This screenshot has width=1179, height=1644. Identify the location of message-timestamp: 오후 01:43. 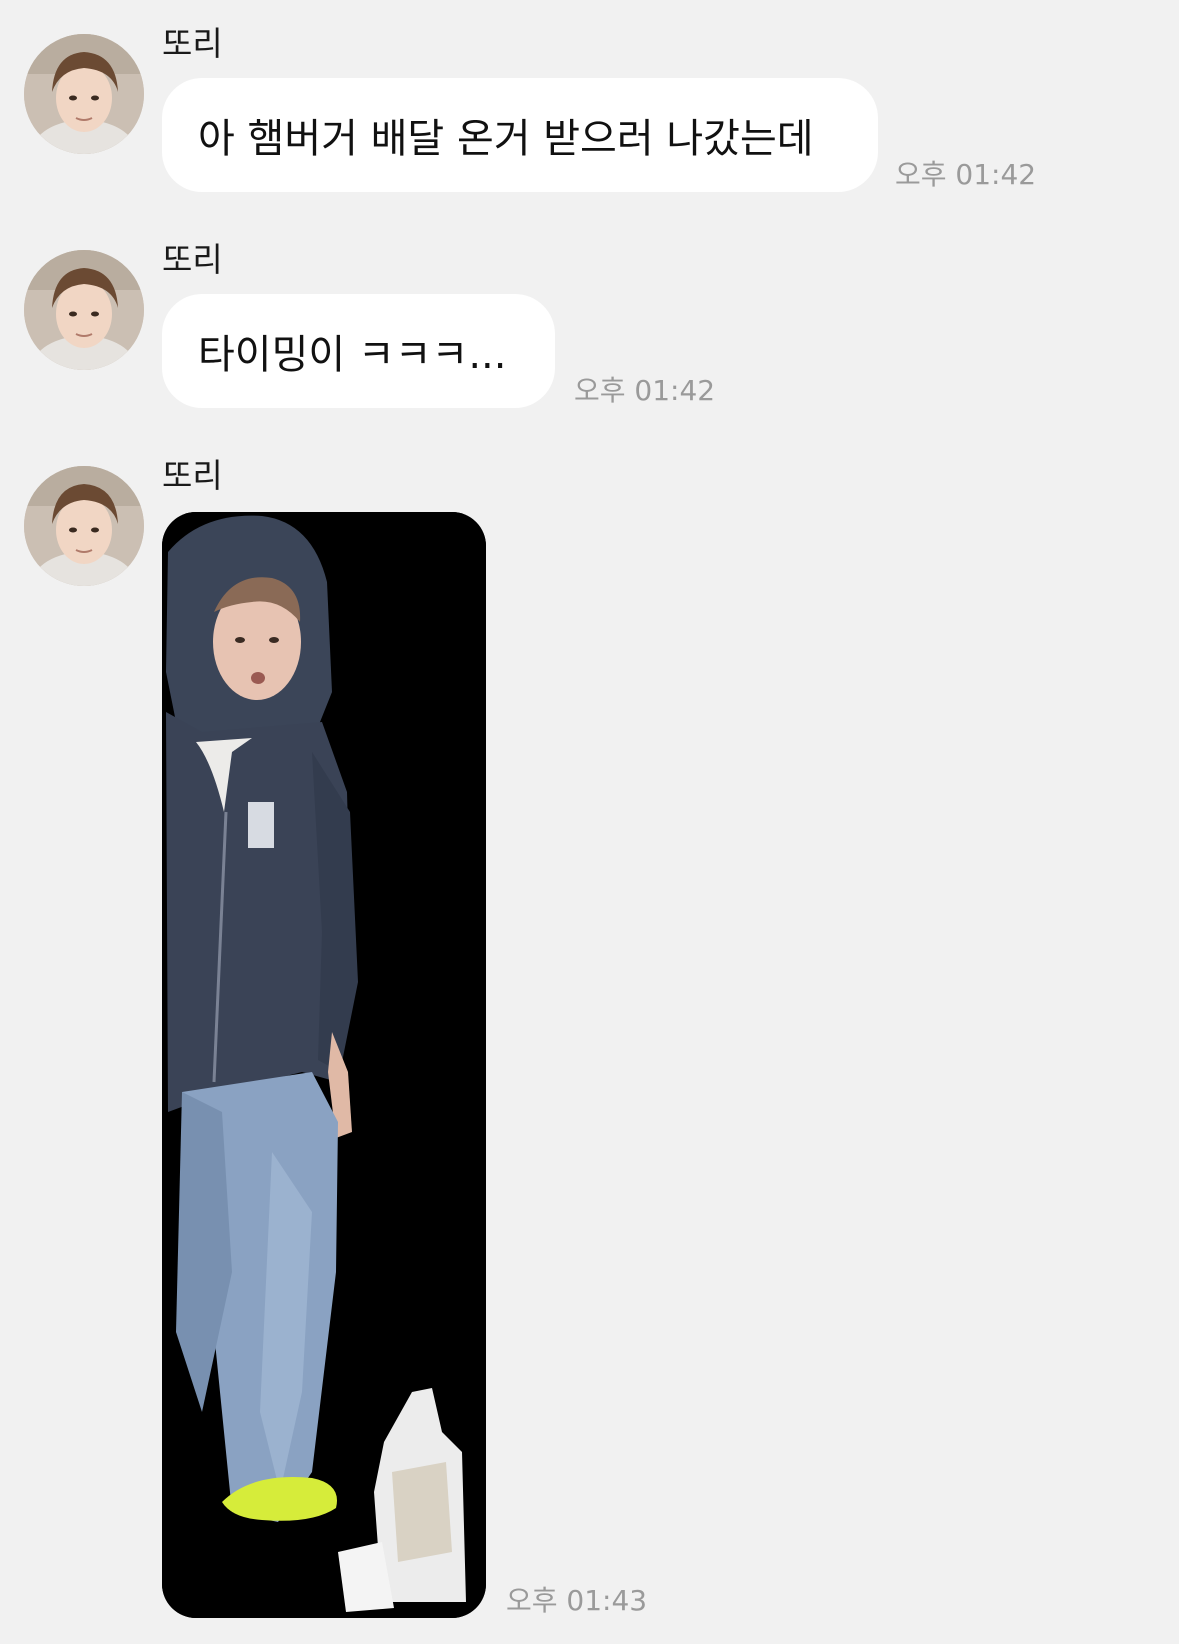
(577, 1600).